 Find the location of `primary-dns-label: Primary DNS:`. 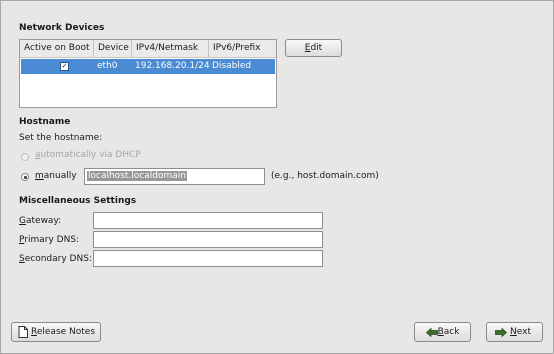

primary-dns-label: Primary DNS: is located at coordinates (49, 240).